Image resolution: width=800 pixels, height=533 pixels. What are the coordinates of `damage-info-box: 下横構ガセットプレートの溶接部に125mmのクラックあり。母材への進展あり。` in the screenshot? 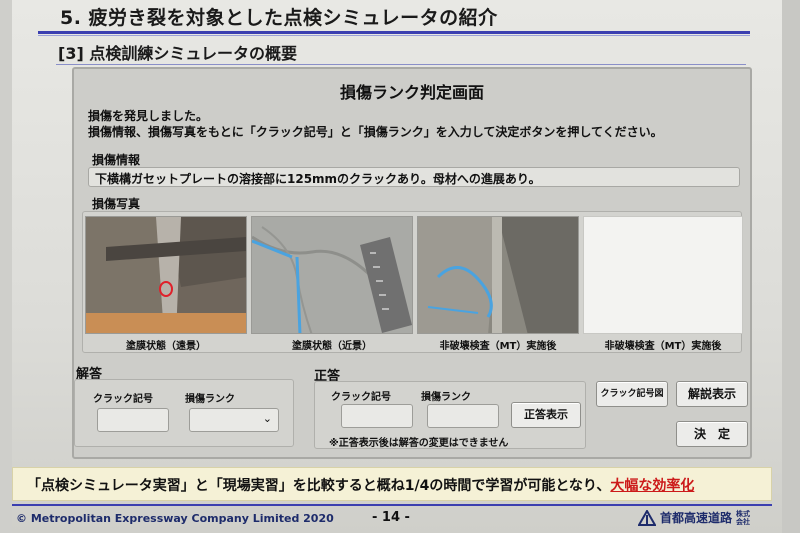 It's located at (414, 177).